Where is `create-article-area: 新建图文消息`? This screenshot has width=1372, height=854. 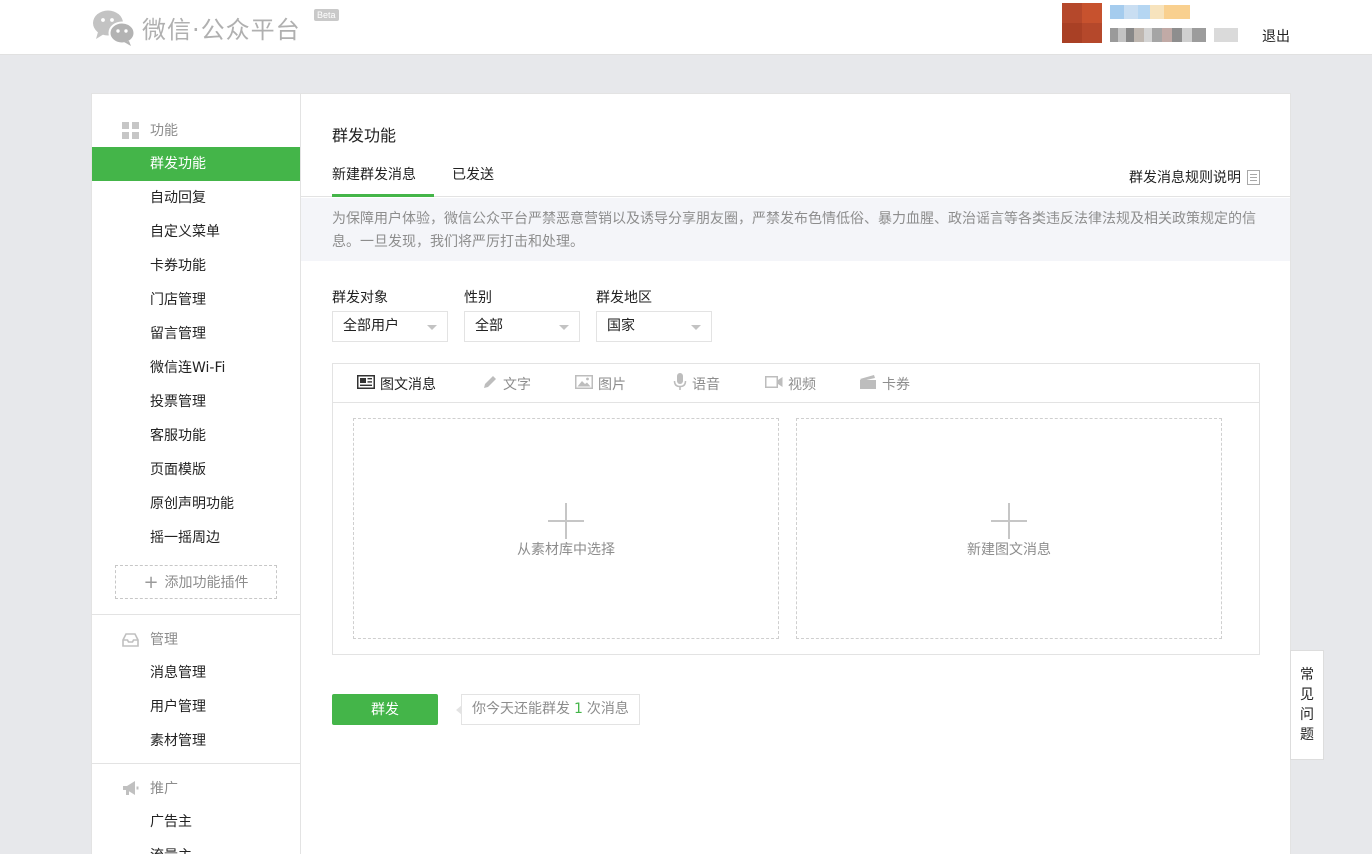
create-article-area: 新建图文消息 is located at coordinates (1009, 528).